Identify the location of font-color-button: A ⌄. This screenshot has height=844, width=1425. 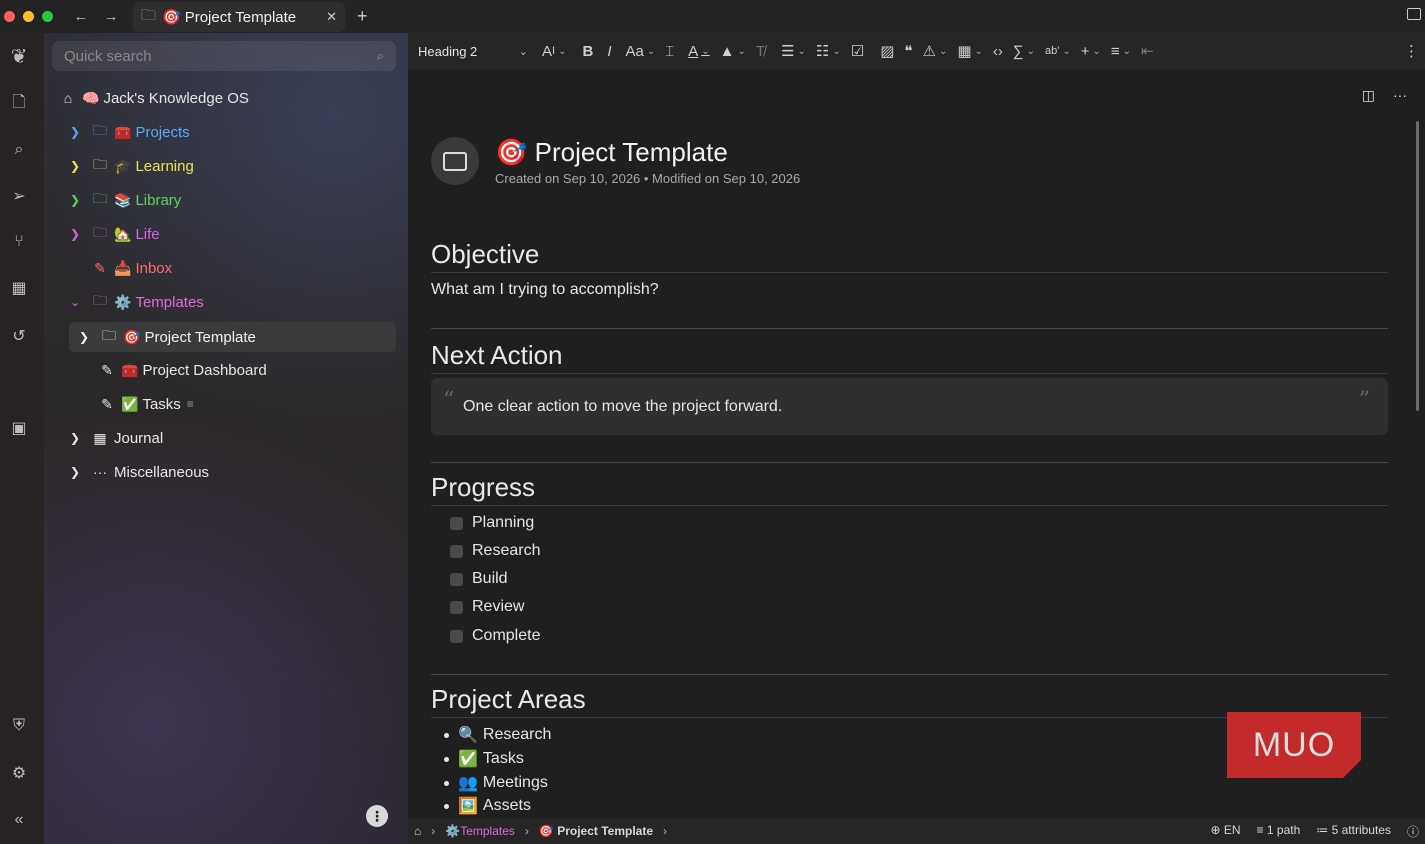
(698, 51).